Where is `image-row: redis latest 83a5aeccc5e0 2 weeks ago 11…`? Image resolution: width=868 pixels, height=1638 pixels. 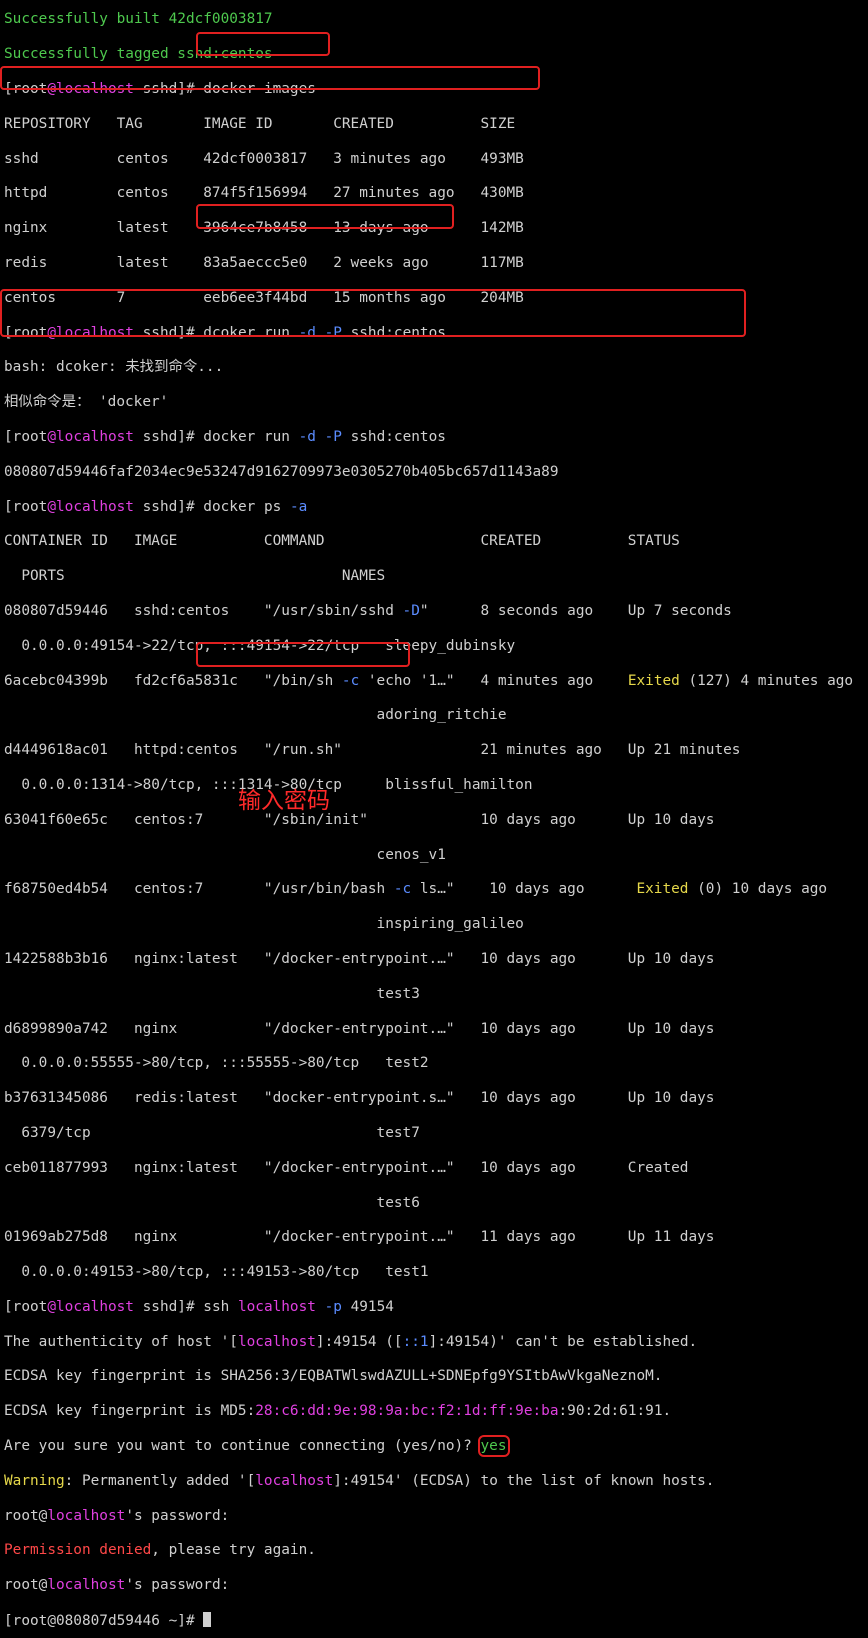
image-row: redis latest 83a5aeccc5e0 2 weeks ago 11… is located at coordinates (264, 262).